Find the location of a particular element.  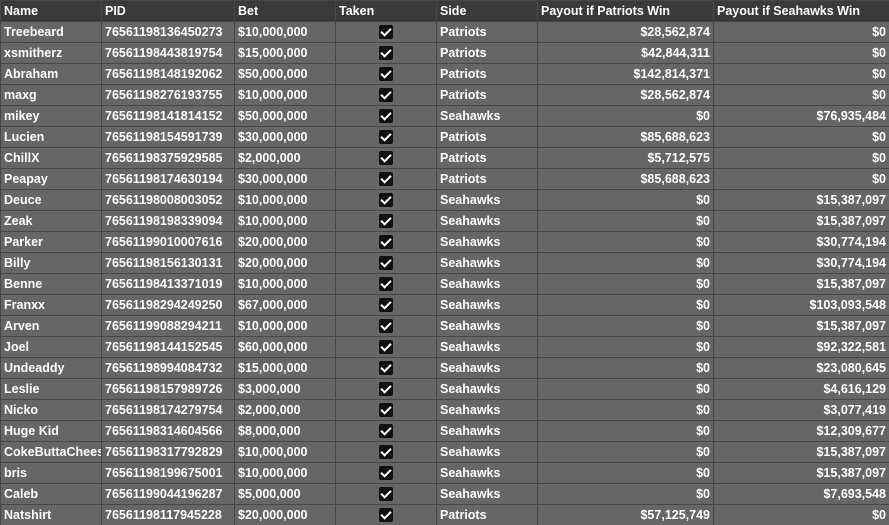

name-cell: Franxx is located at coordinates (51, 305).